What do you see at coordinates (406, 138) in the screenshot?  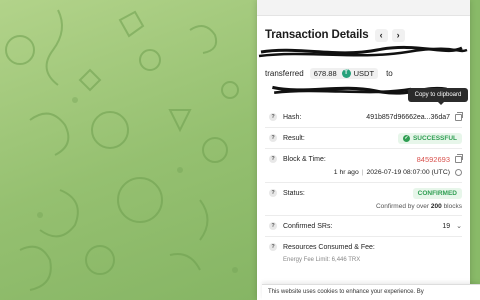 I see `check-icon: ✓` at bounding box center [406, 138].